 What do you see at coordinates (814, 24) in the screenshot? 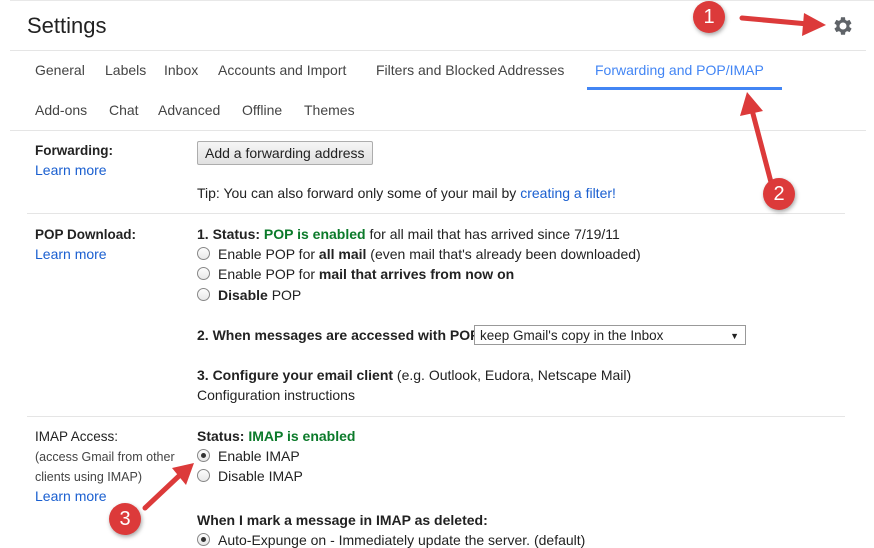
I see `arrow-1-head` at bounding box center [814, 24].